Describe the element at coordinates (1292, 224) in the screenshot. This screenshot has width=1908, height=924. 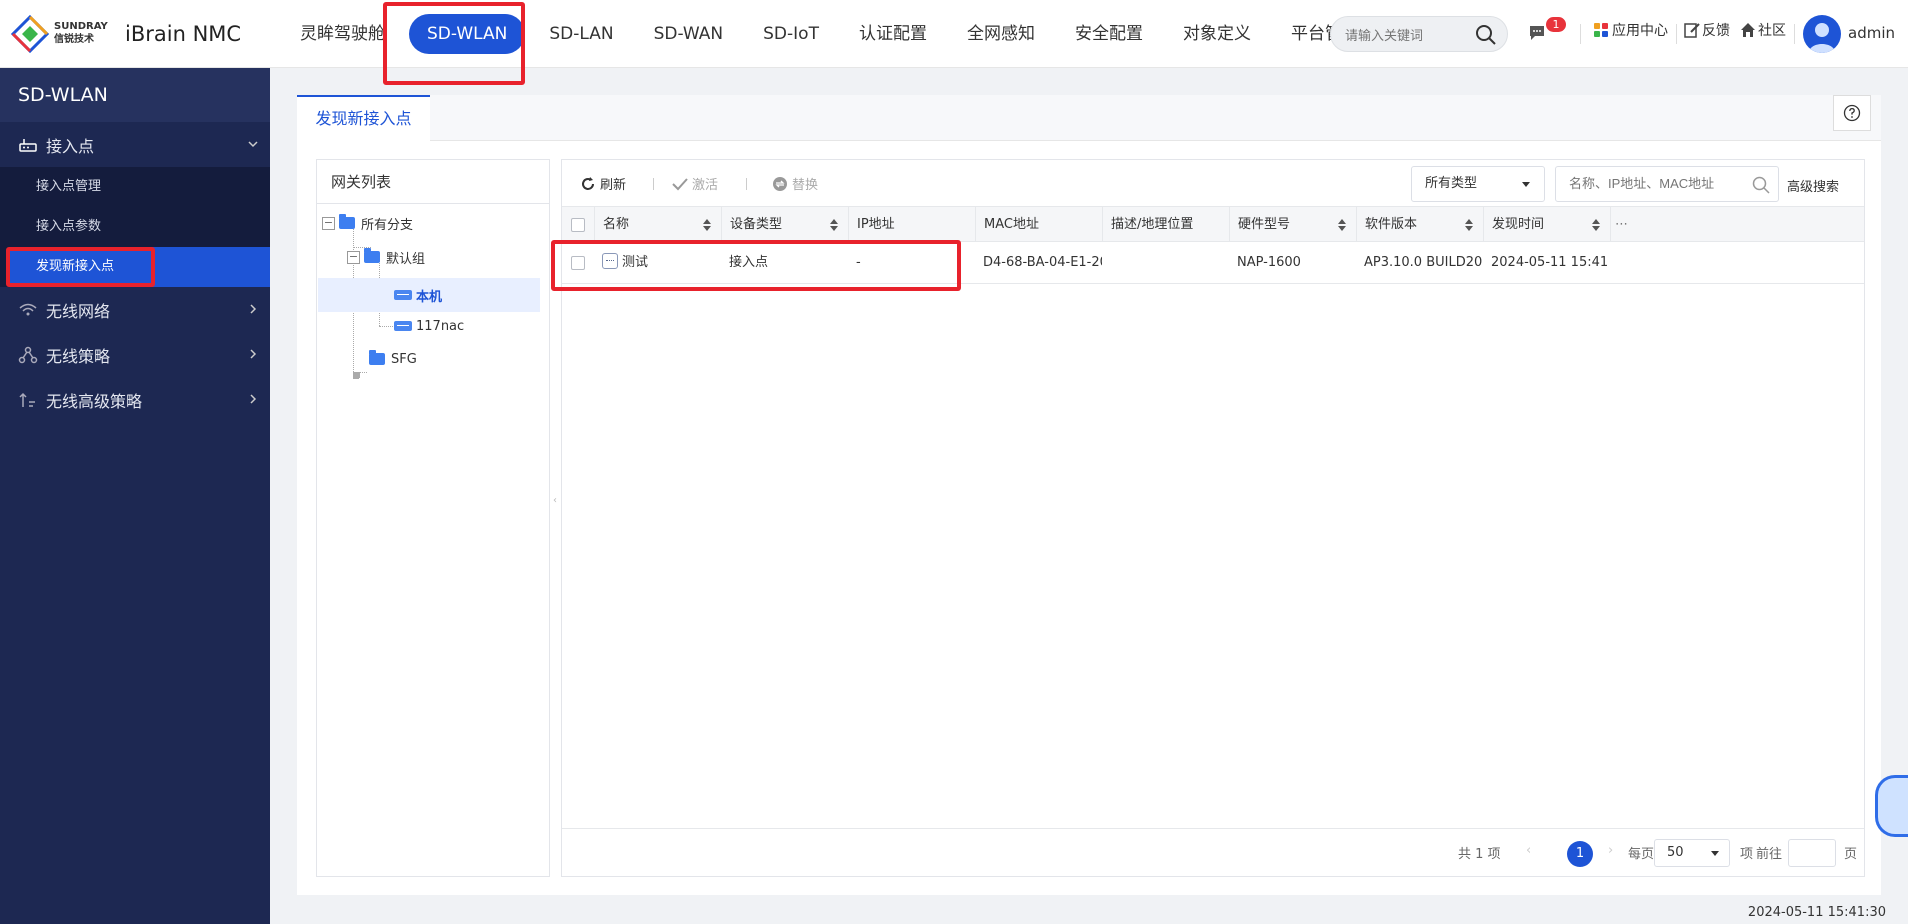
I see `column-header-hardware: 硬件型号` at that location.